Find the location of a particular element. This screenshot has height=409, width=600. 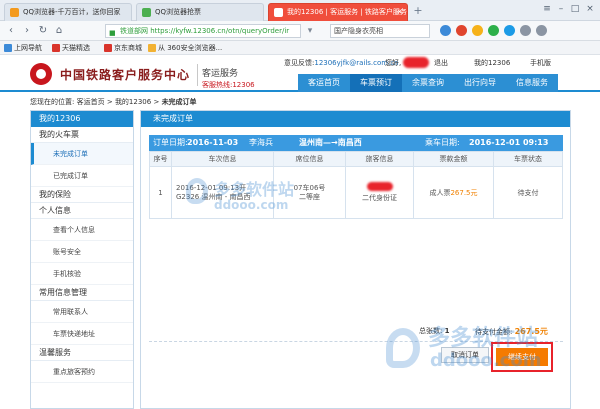

menu-icon: ≡ is located at coordinates (547, 9).